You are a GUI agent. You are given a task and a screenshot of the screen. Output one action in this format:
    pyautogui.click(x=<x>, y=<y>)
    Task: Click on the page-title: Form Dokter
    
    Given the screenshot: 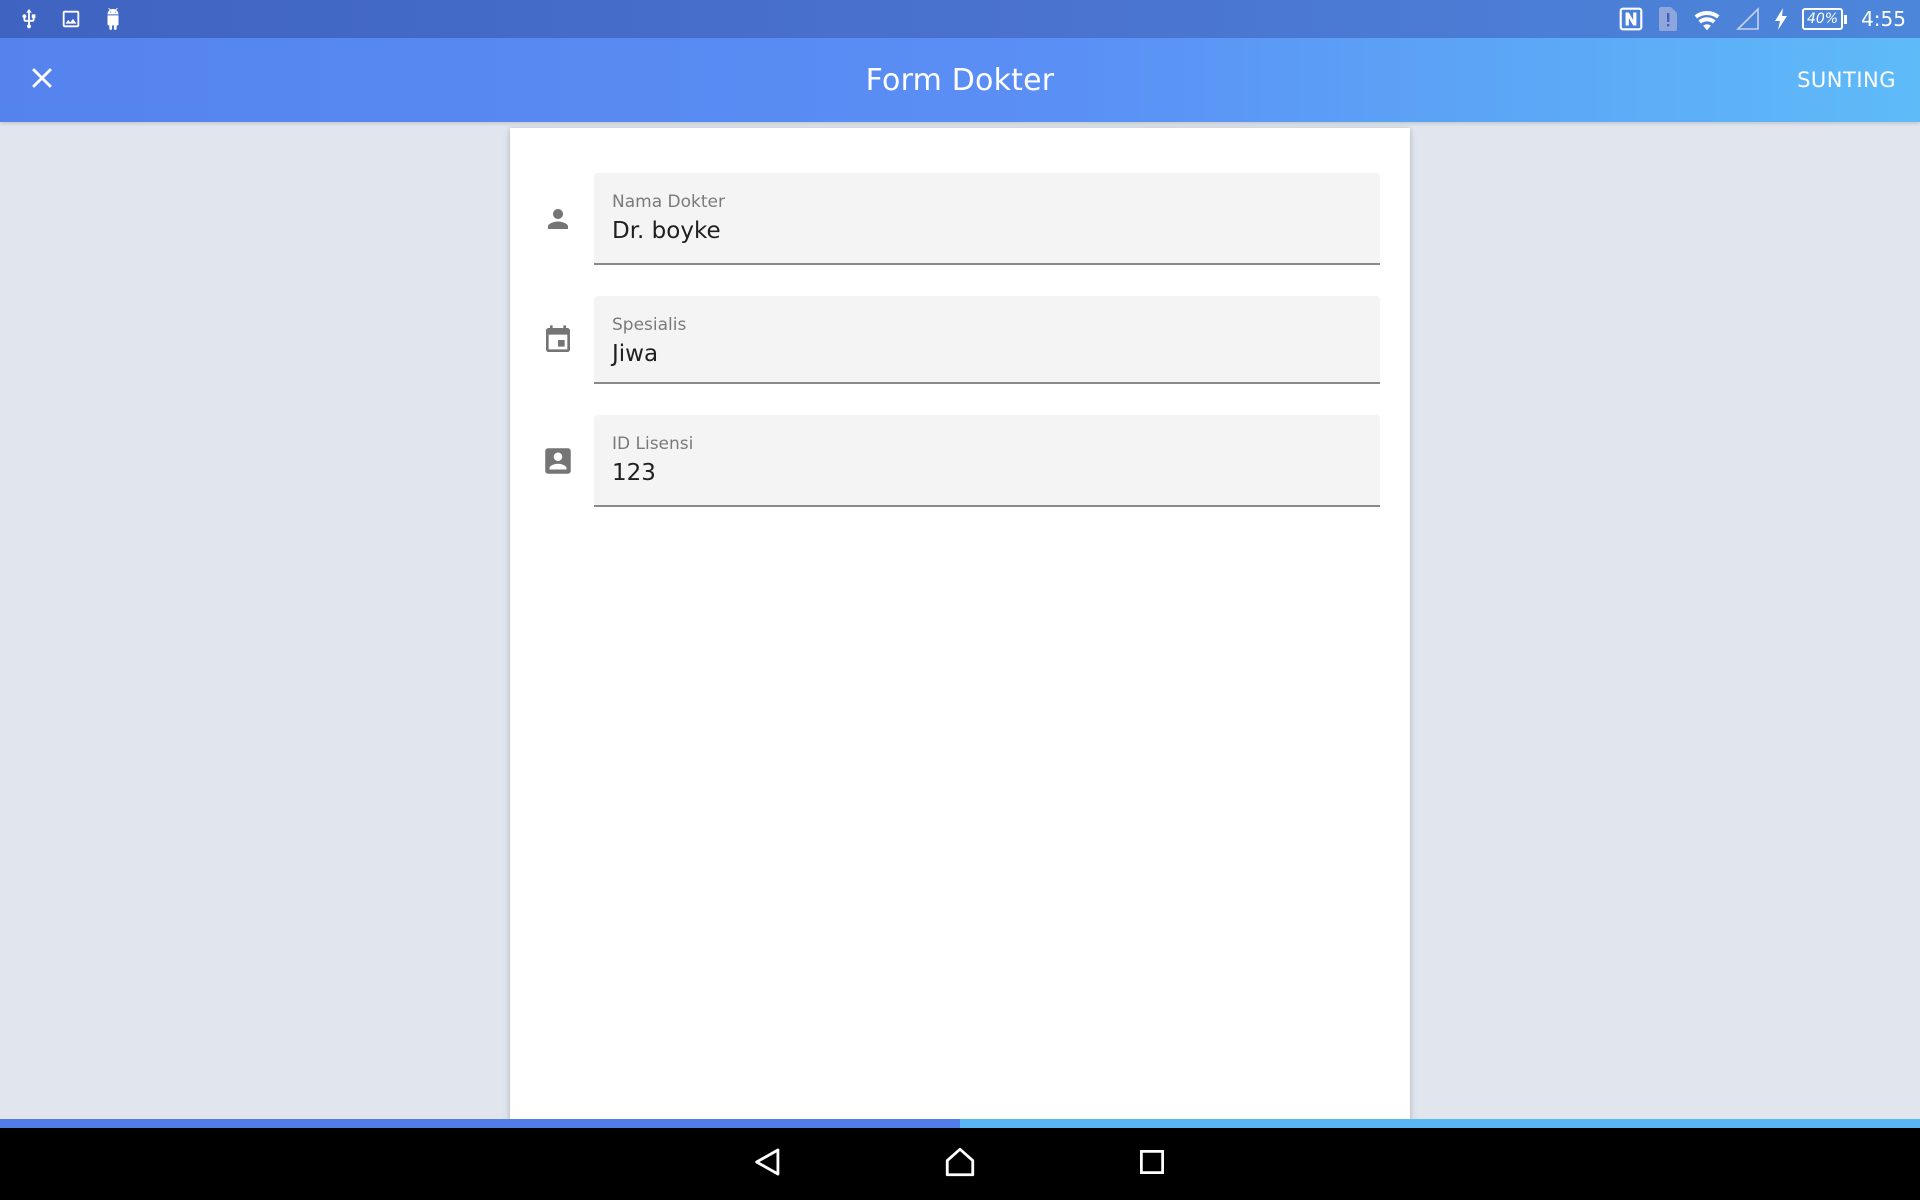 What is the action you would take?
    pyautogui.click(x=960, y=80)
    